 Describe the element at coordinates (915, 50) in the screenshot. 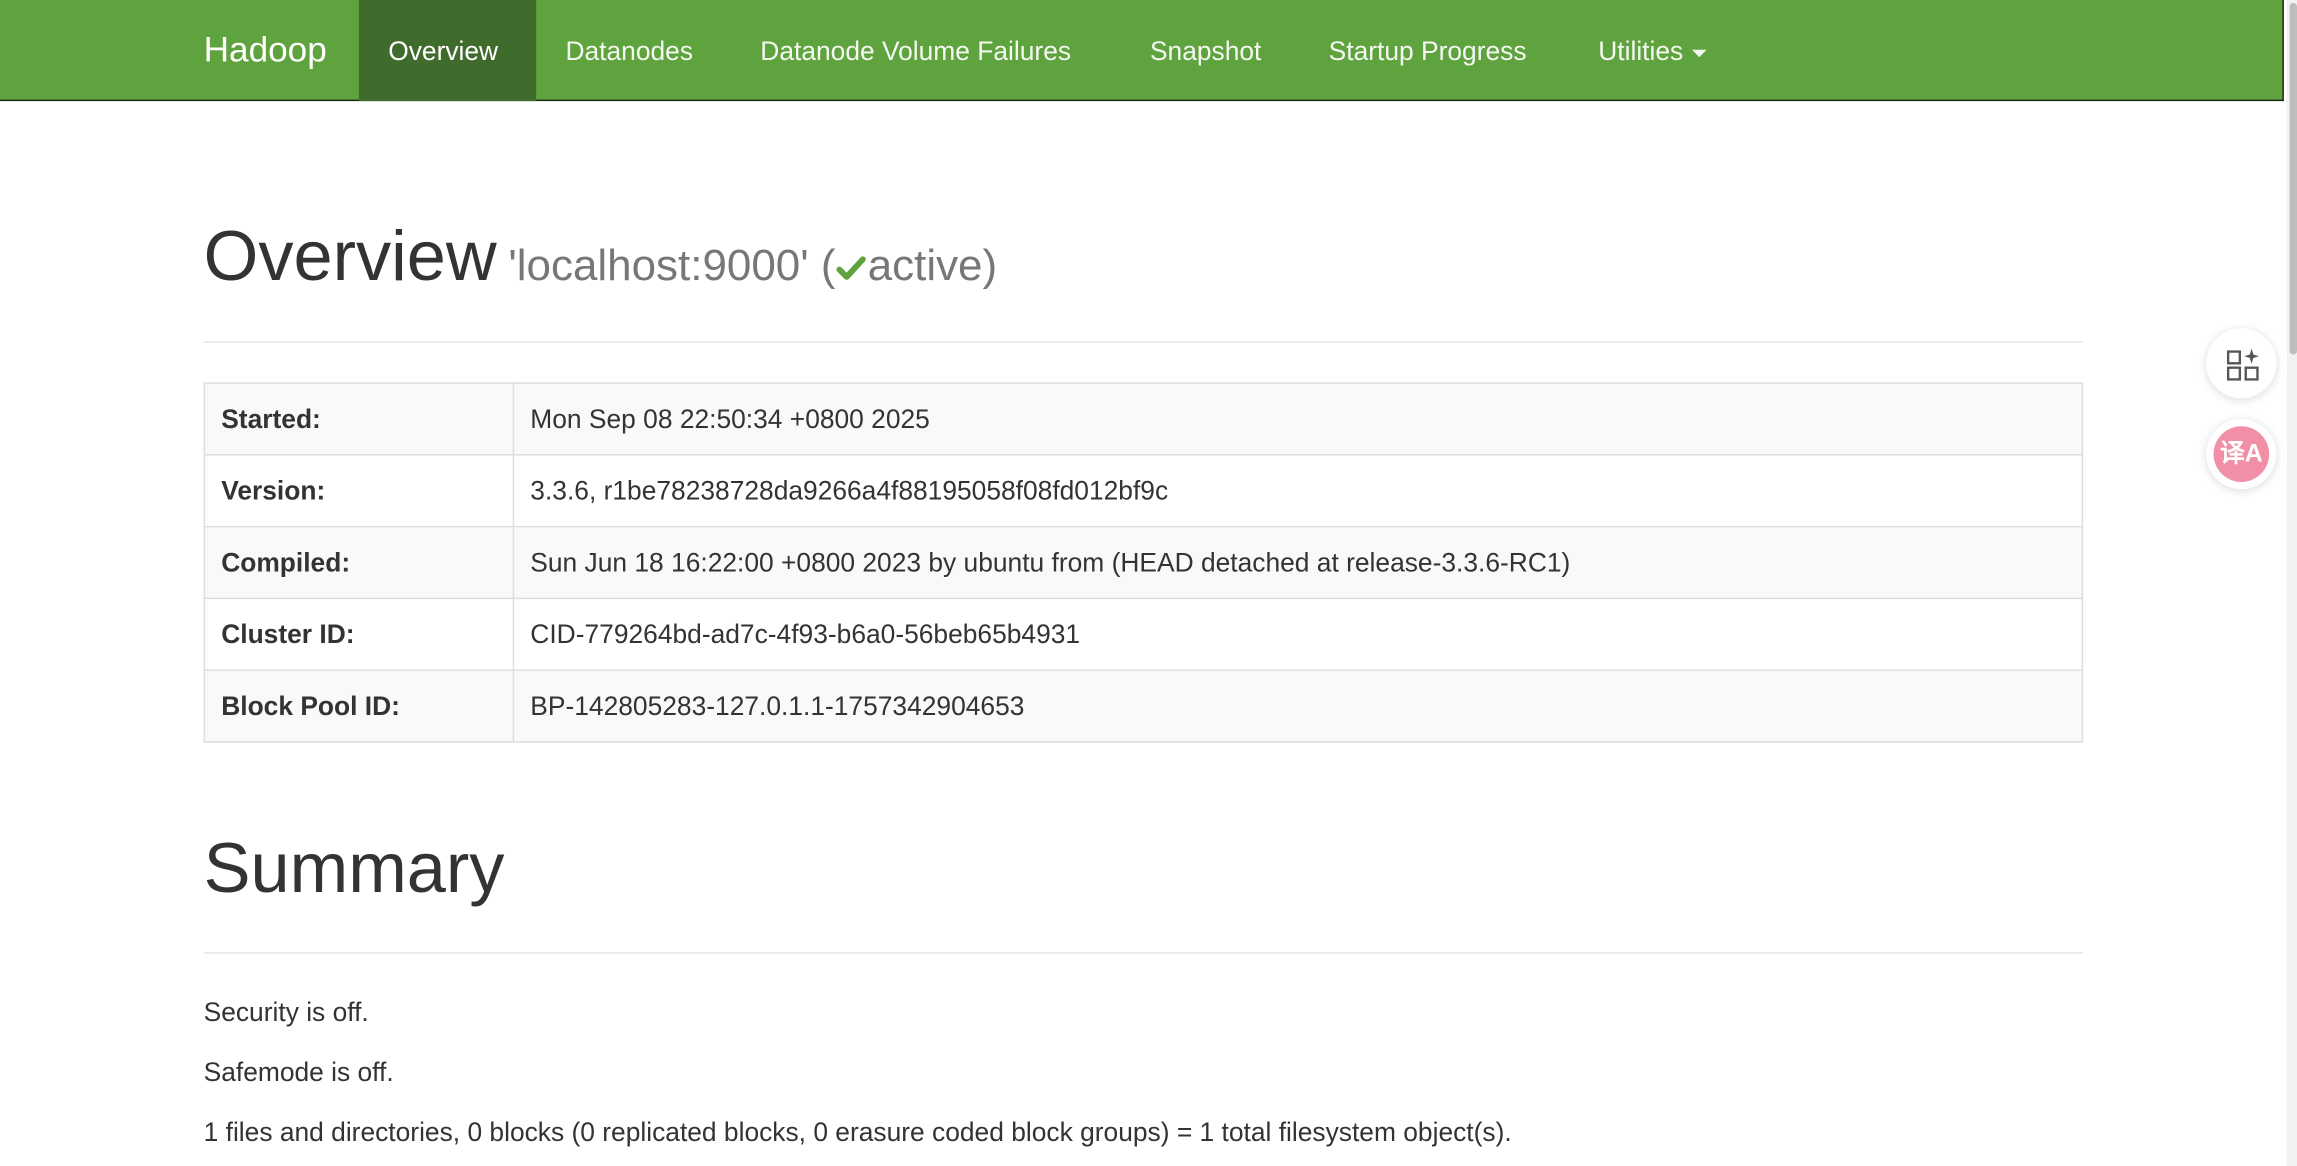

I see `nav-tab-datanode-volume-failures: Datanode Volume Failures` at that location.